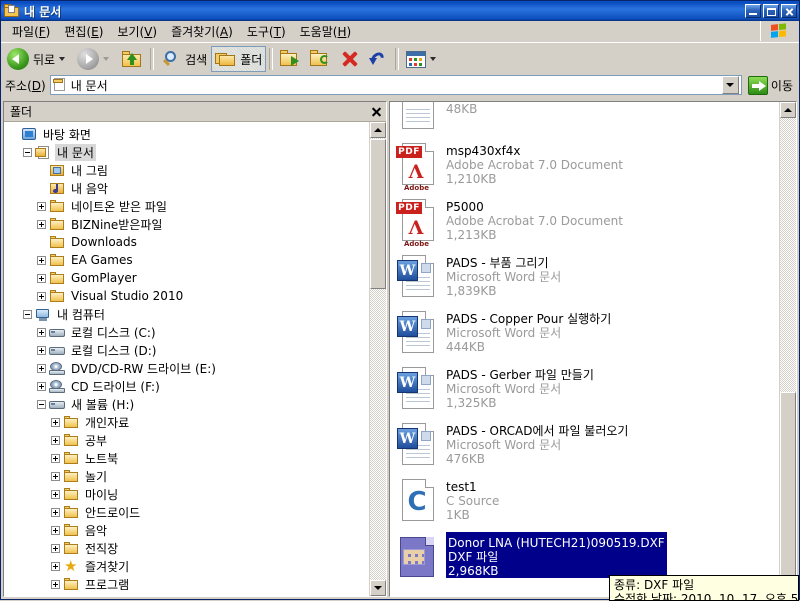 This screenshot has width=800, height=601. I want to click on folders-button: 폴더, so click(239, 59).